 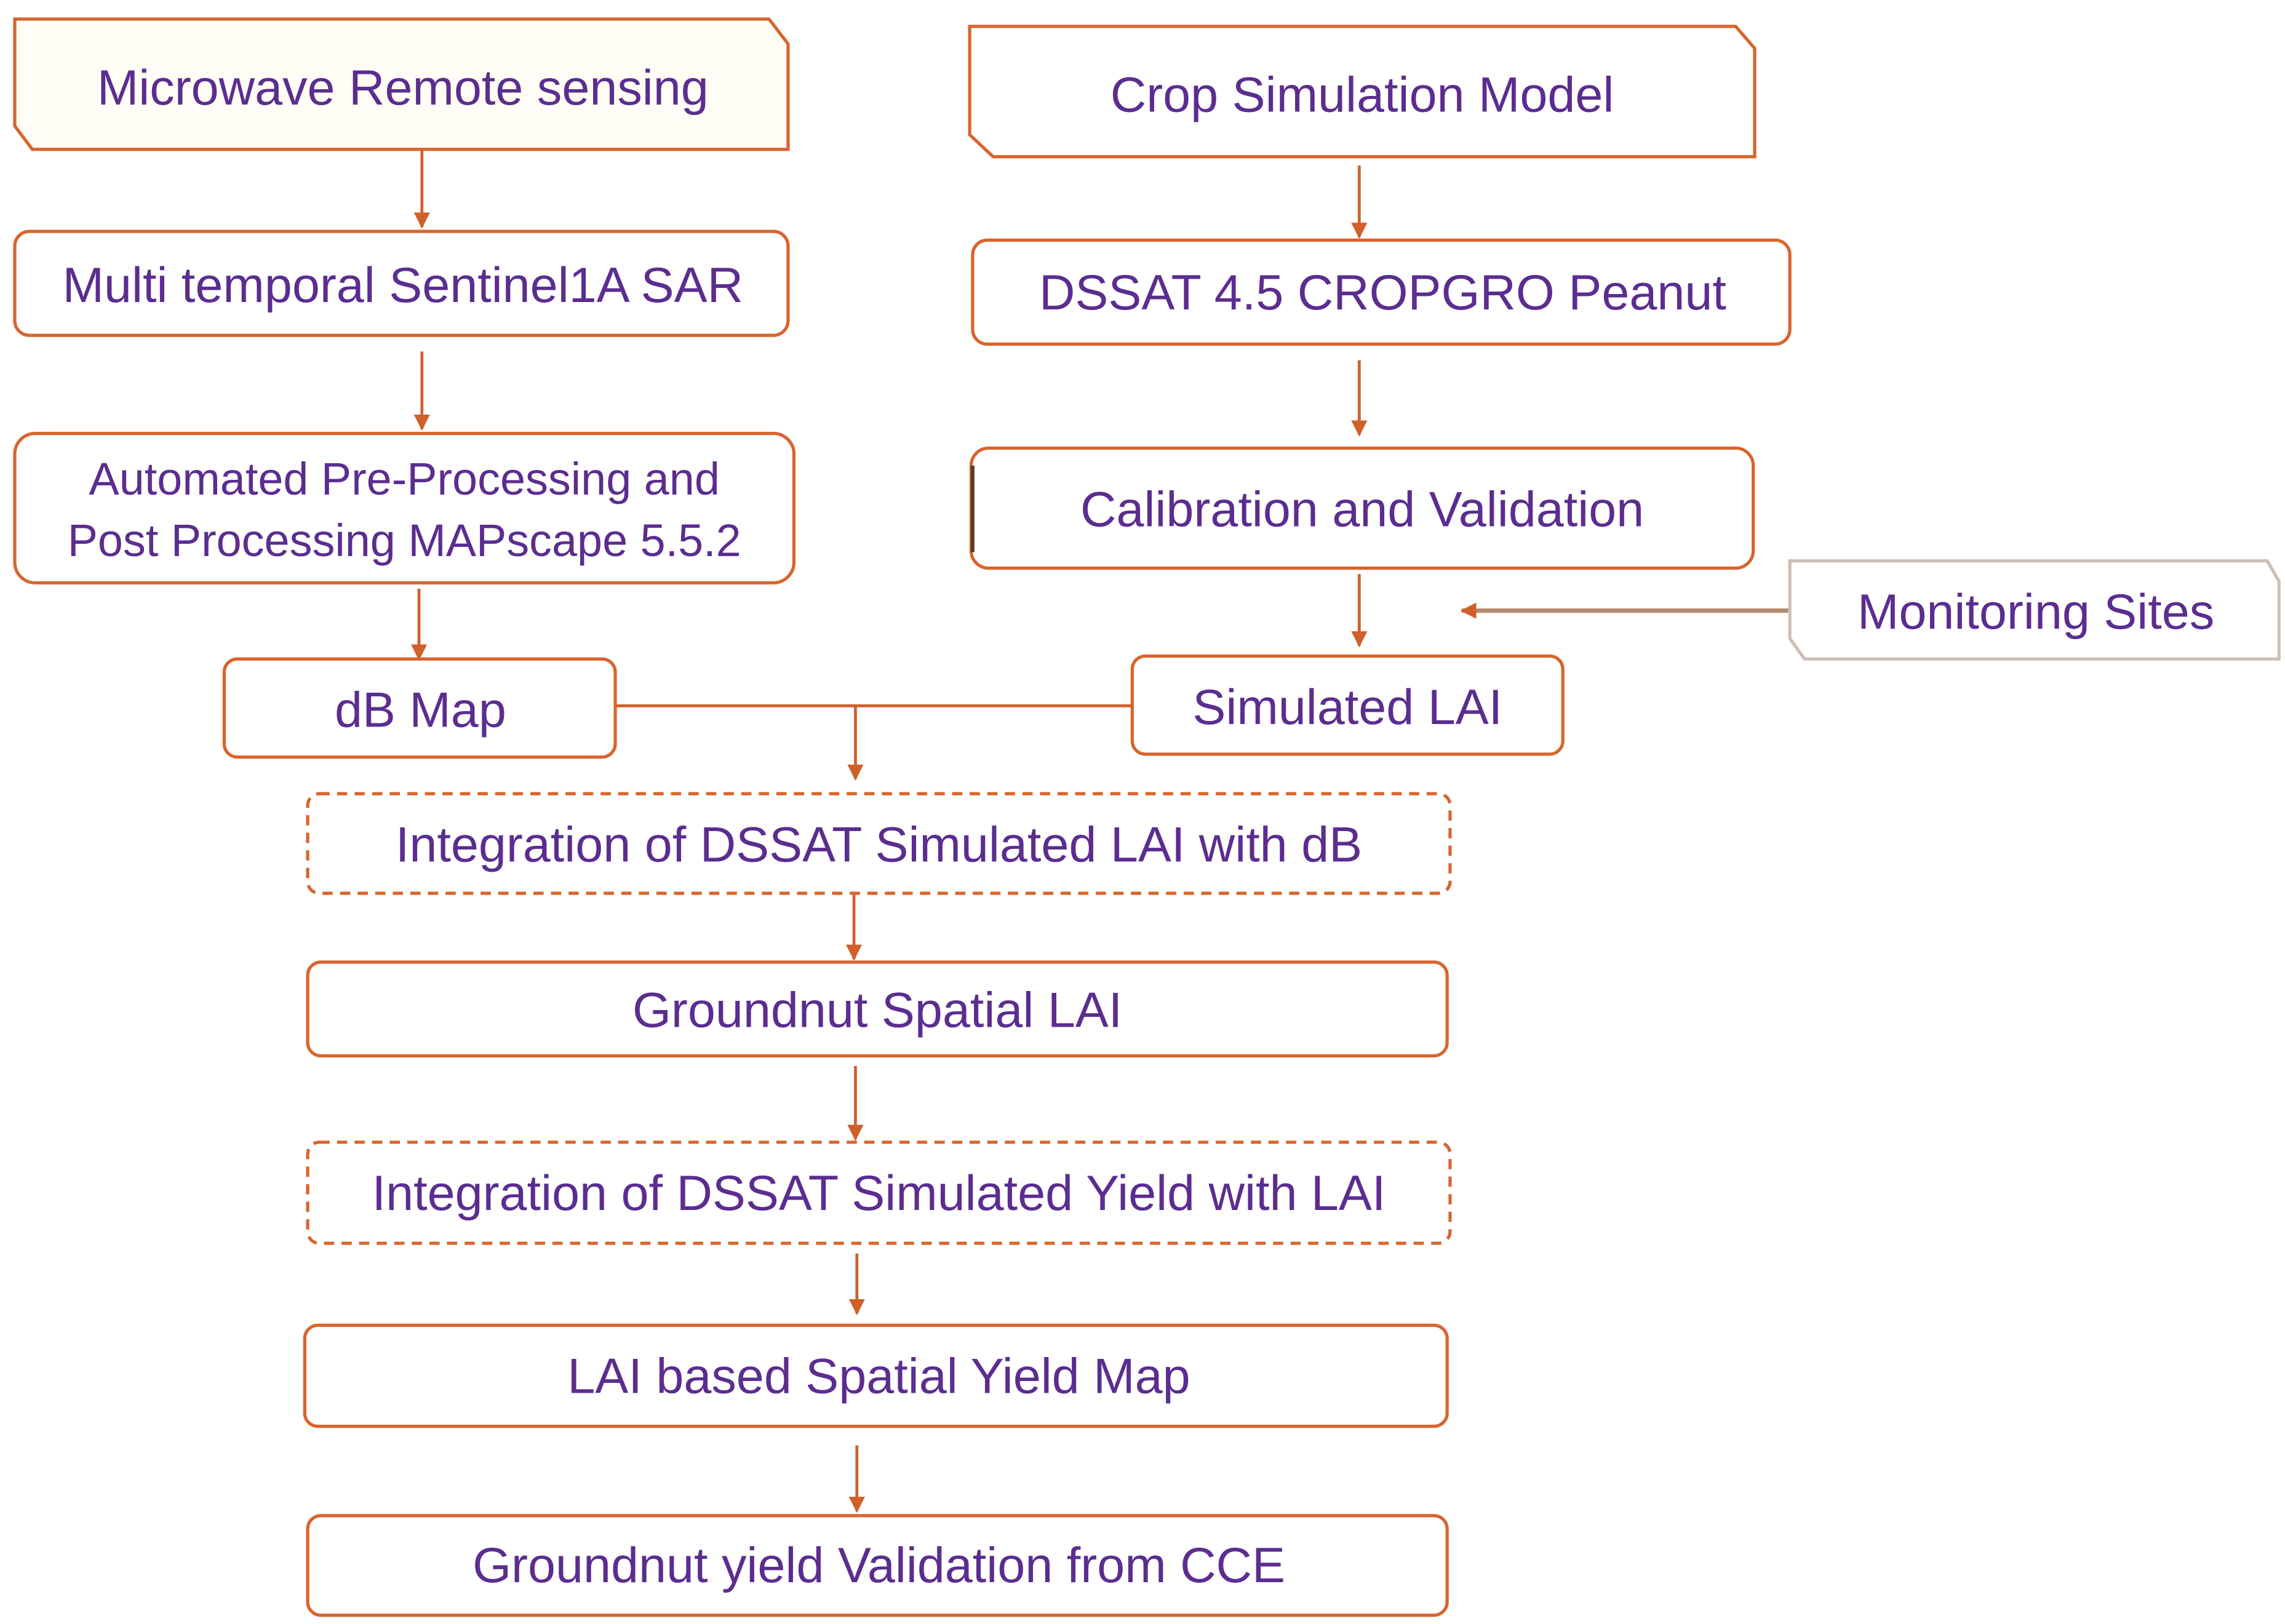 I want to click on label-monitoring-sites: Monitoring Sites, so click(x=2035, y=612).